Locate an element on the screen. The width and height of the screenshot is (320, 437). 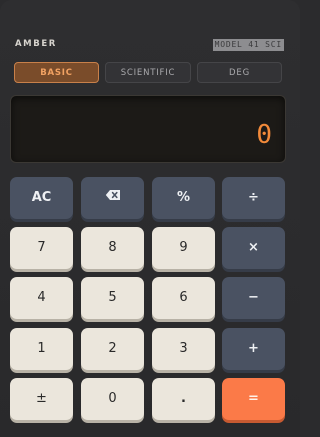
angle-mode-button: DEG is located at coordinates (239, 72).